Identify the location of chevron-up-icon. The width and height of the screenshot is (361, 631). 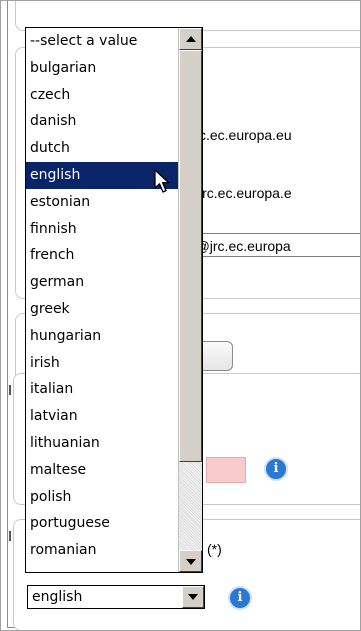
(191, 39).